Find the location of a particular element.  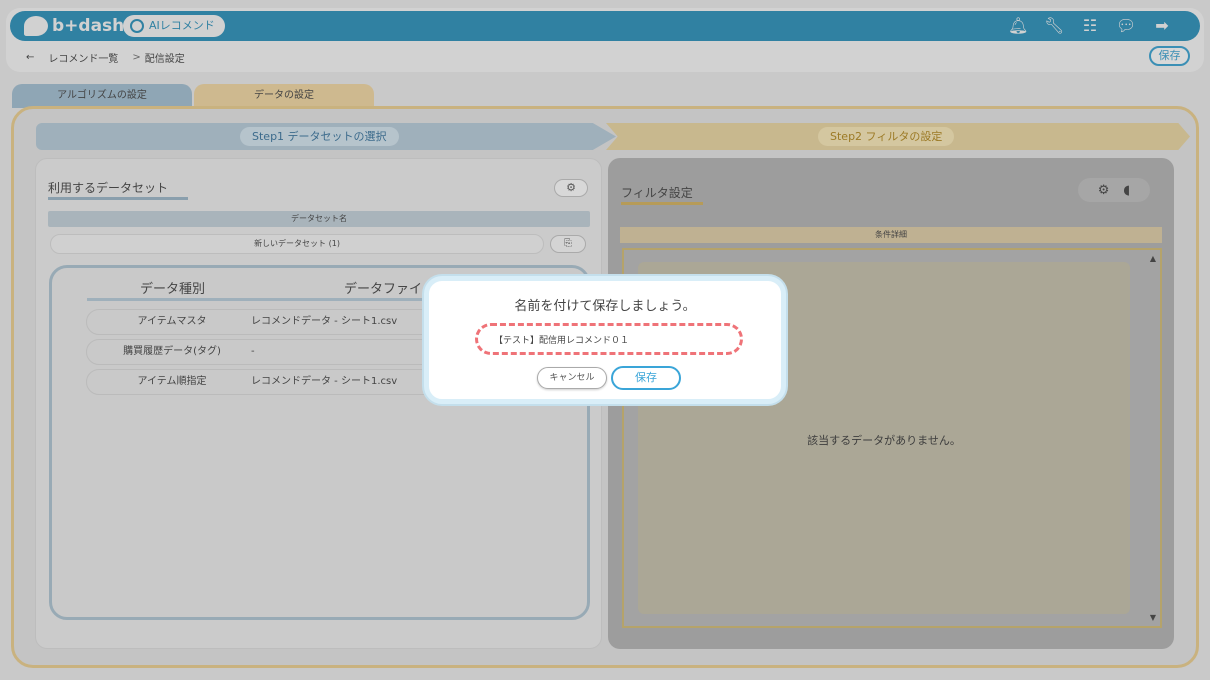

recommend-name-input is located at coordinates (609, 339).